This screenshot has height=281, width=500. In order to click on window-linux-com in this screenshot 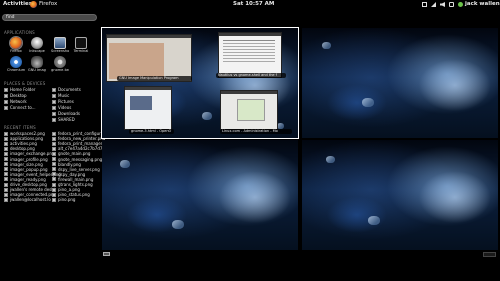, I will do `click(249, 110)`.